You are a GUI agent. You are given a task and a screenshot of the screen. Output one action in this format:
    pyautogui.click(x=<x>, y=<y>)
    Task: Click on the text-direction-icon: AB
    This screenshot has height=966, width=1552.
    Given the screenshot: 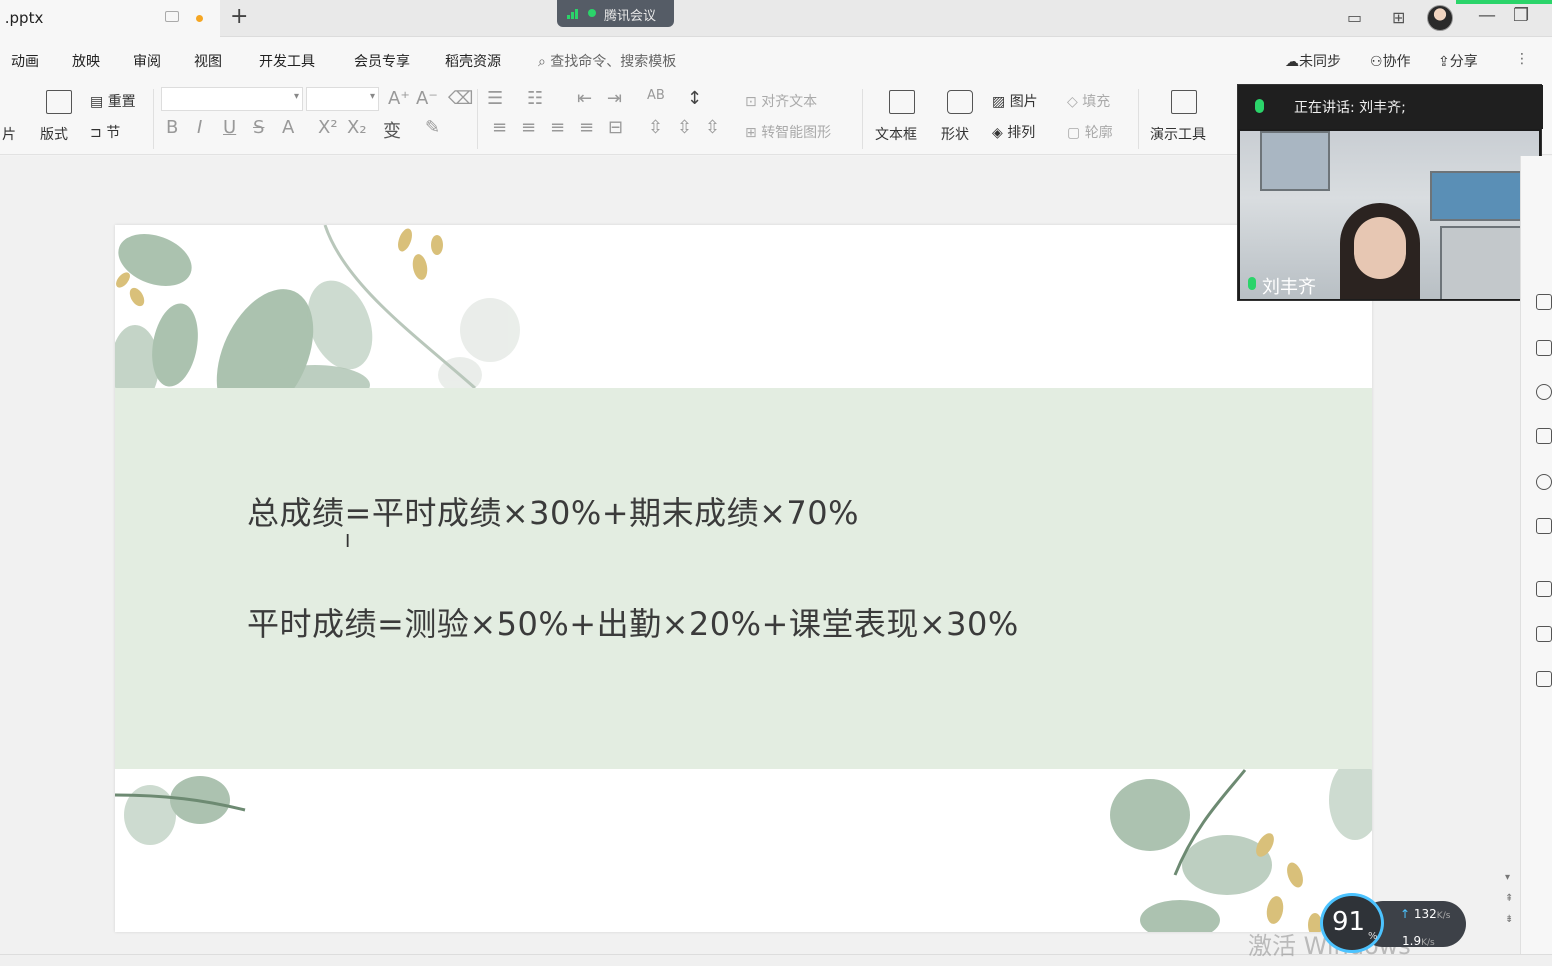 What is the action you would take?
    pyautogui.click(x=656, y=95)
    